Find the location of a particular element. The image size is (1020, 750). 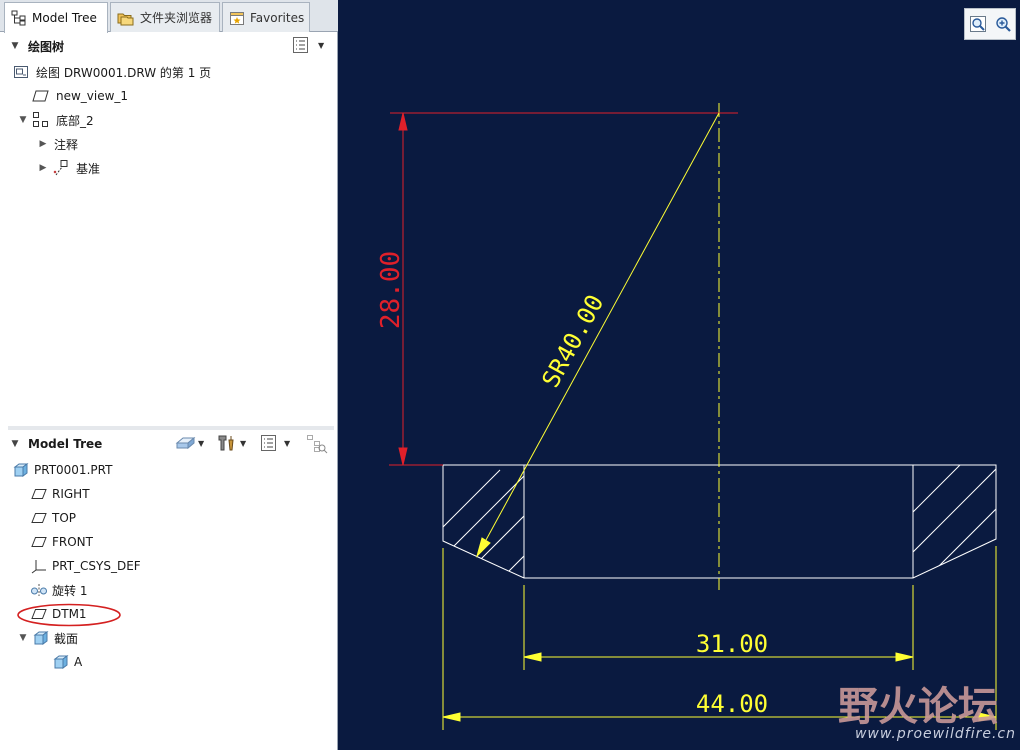

watermark-title: 野火论坛 is located at coordinates (918, 707).